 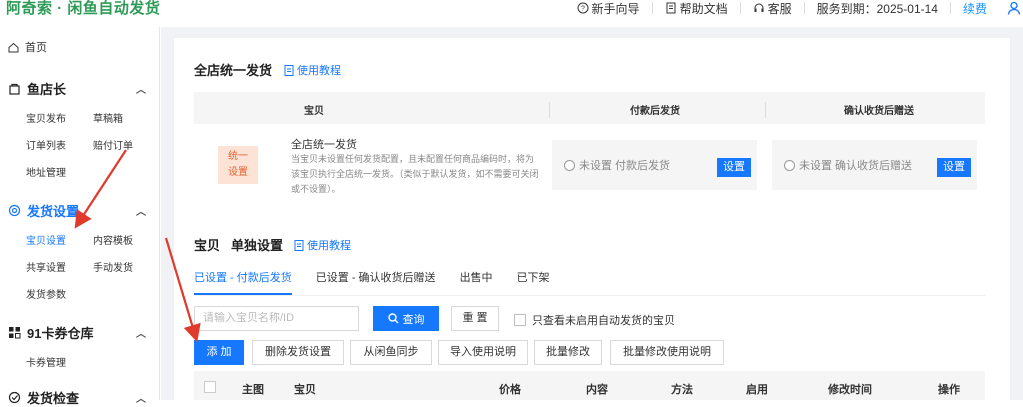 I want to click on only-disabled-label: 只查看未启用自动发货的宝贝, so click(x=603, y=321).